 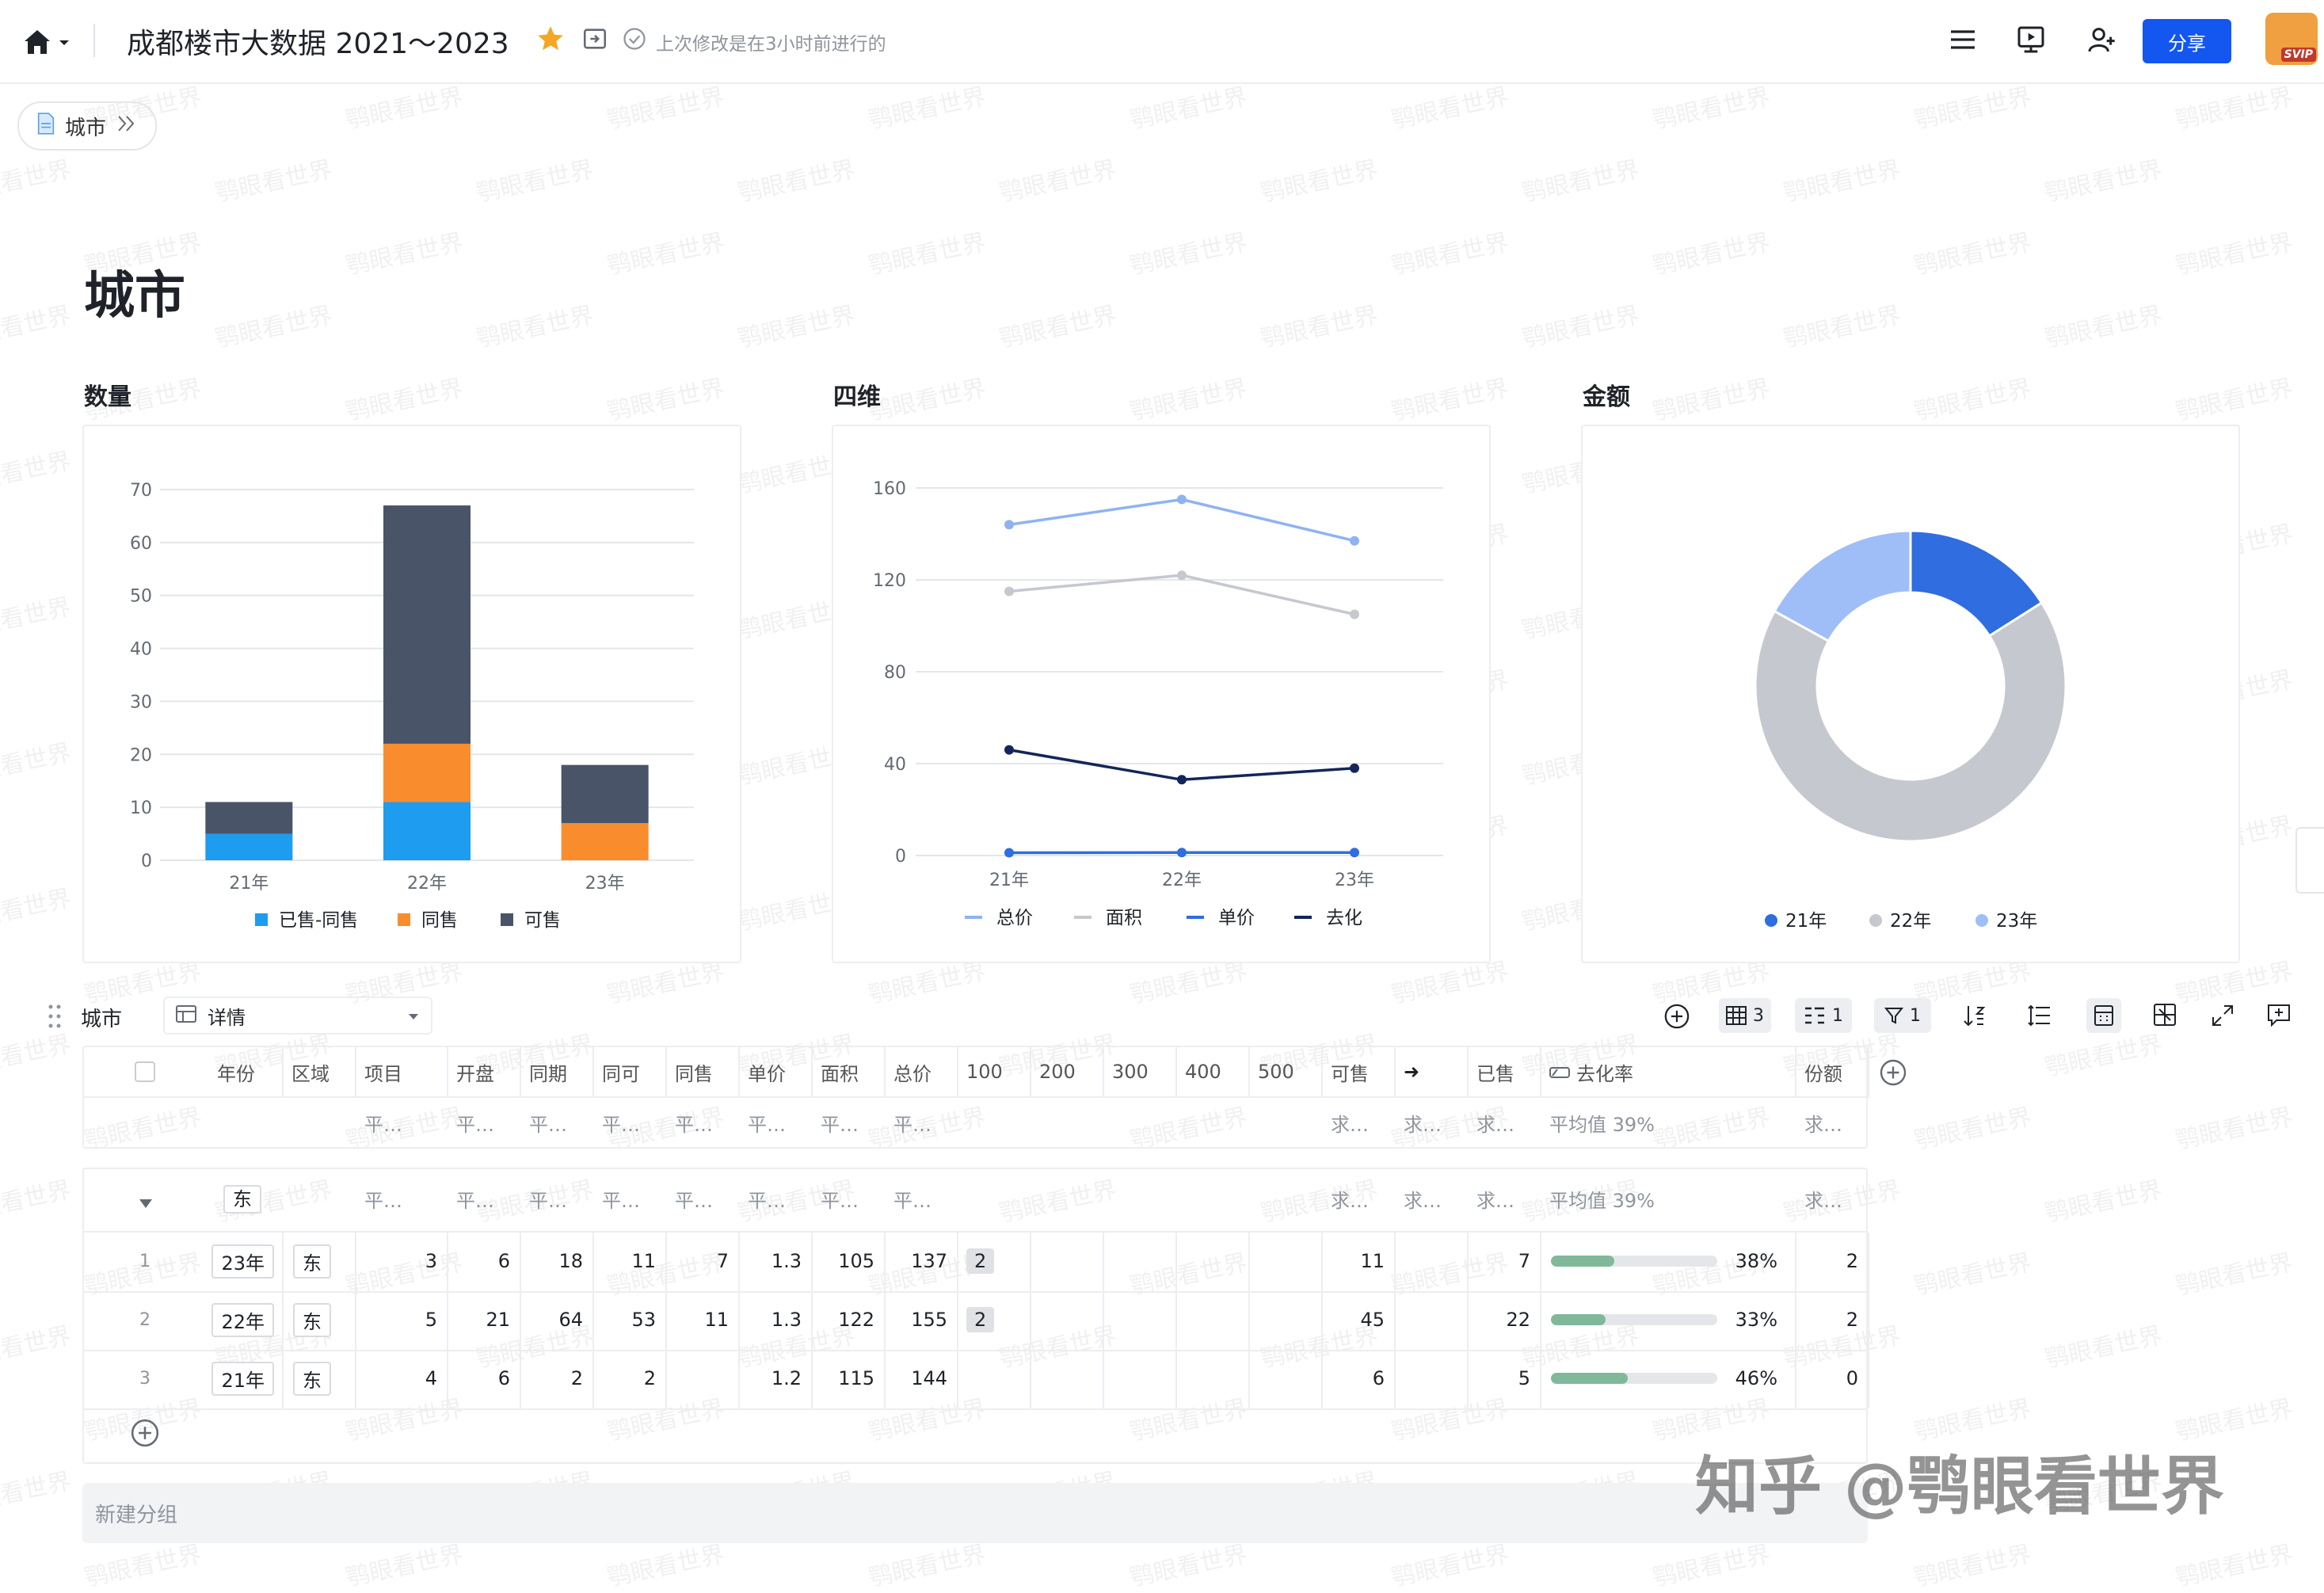 What do you see at coordinates (556, 1072) in the screenshot?
I see `column-header-5: 同期` at bounding box center [556, 1072].